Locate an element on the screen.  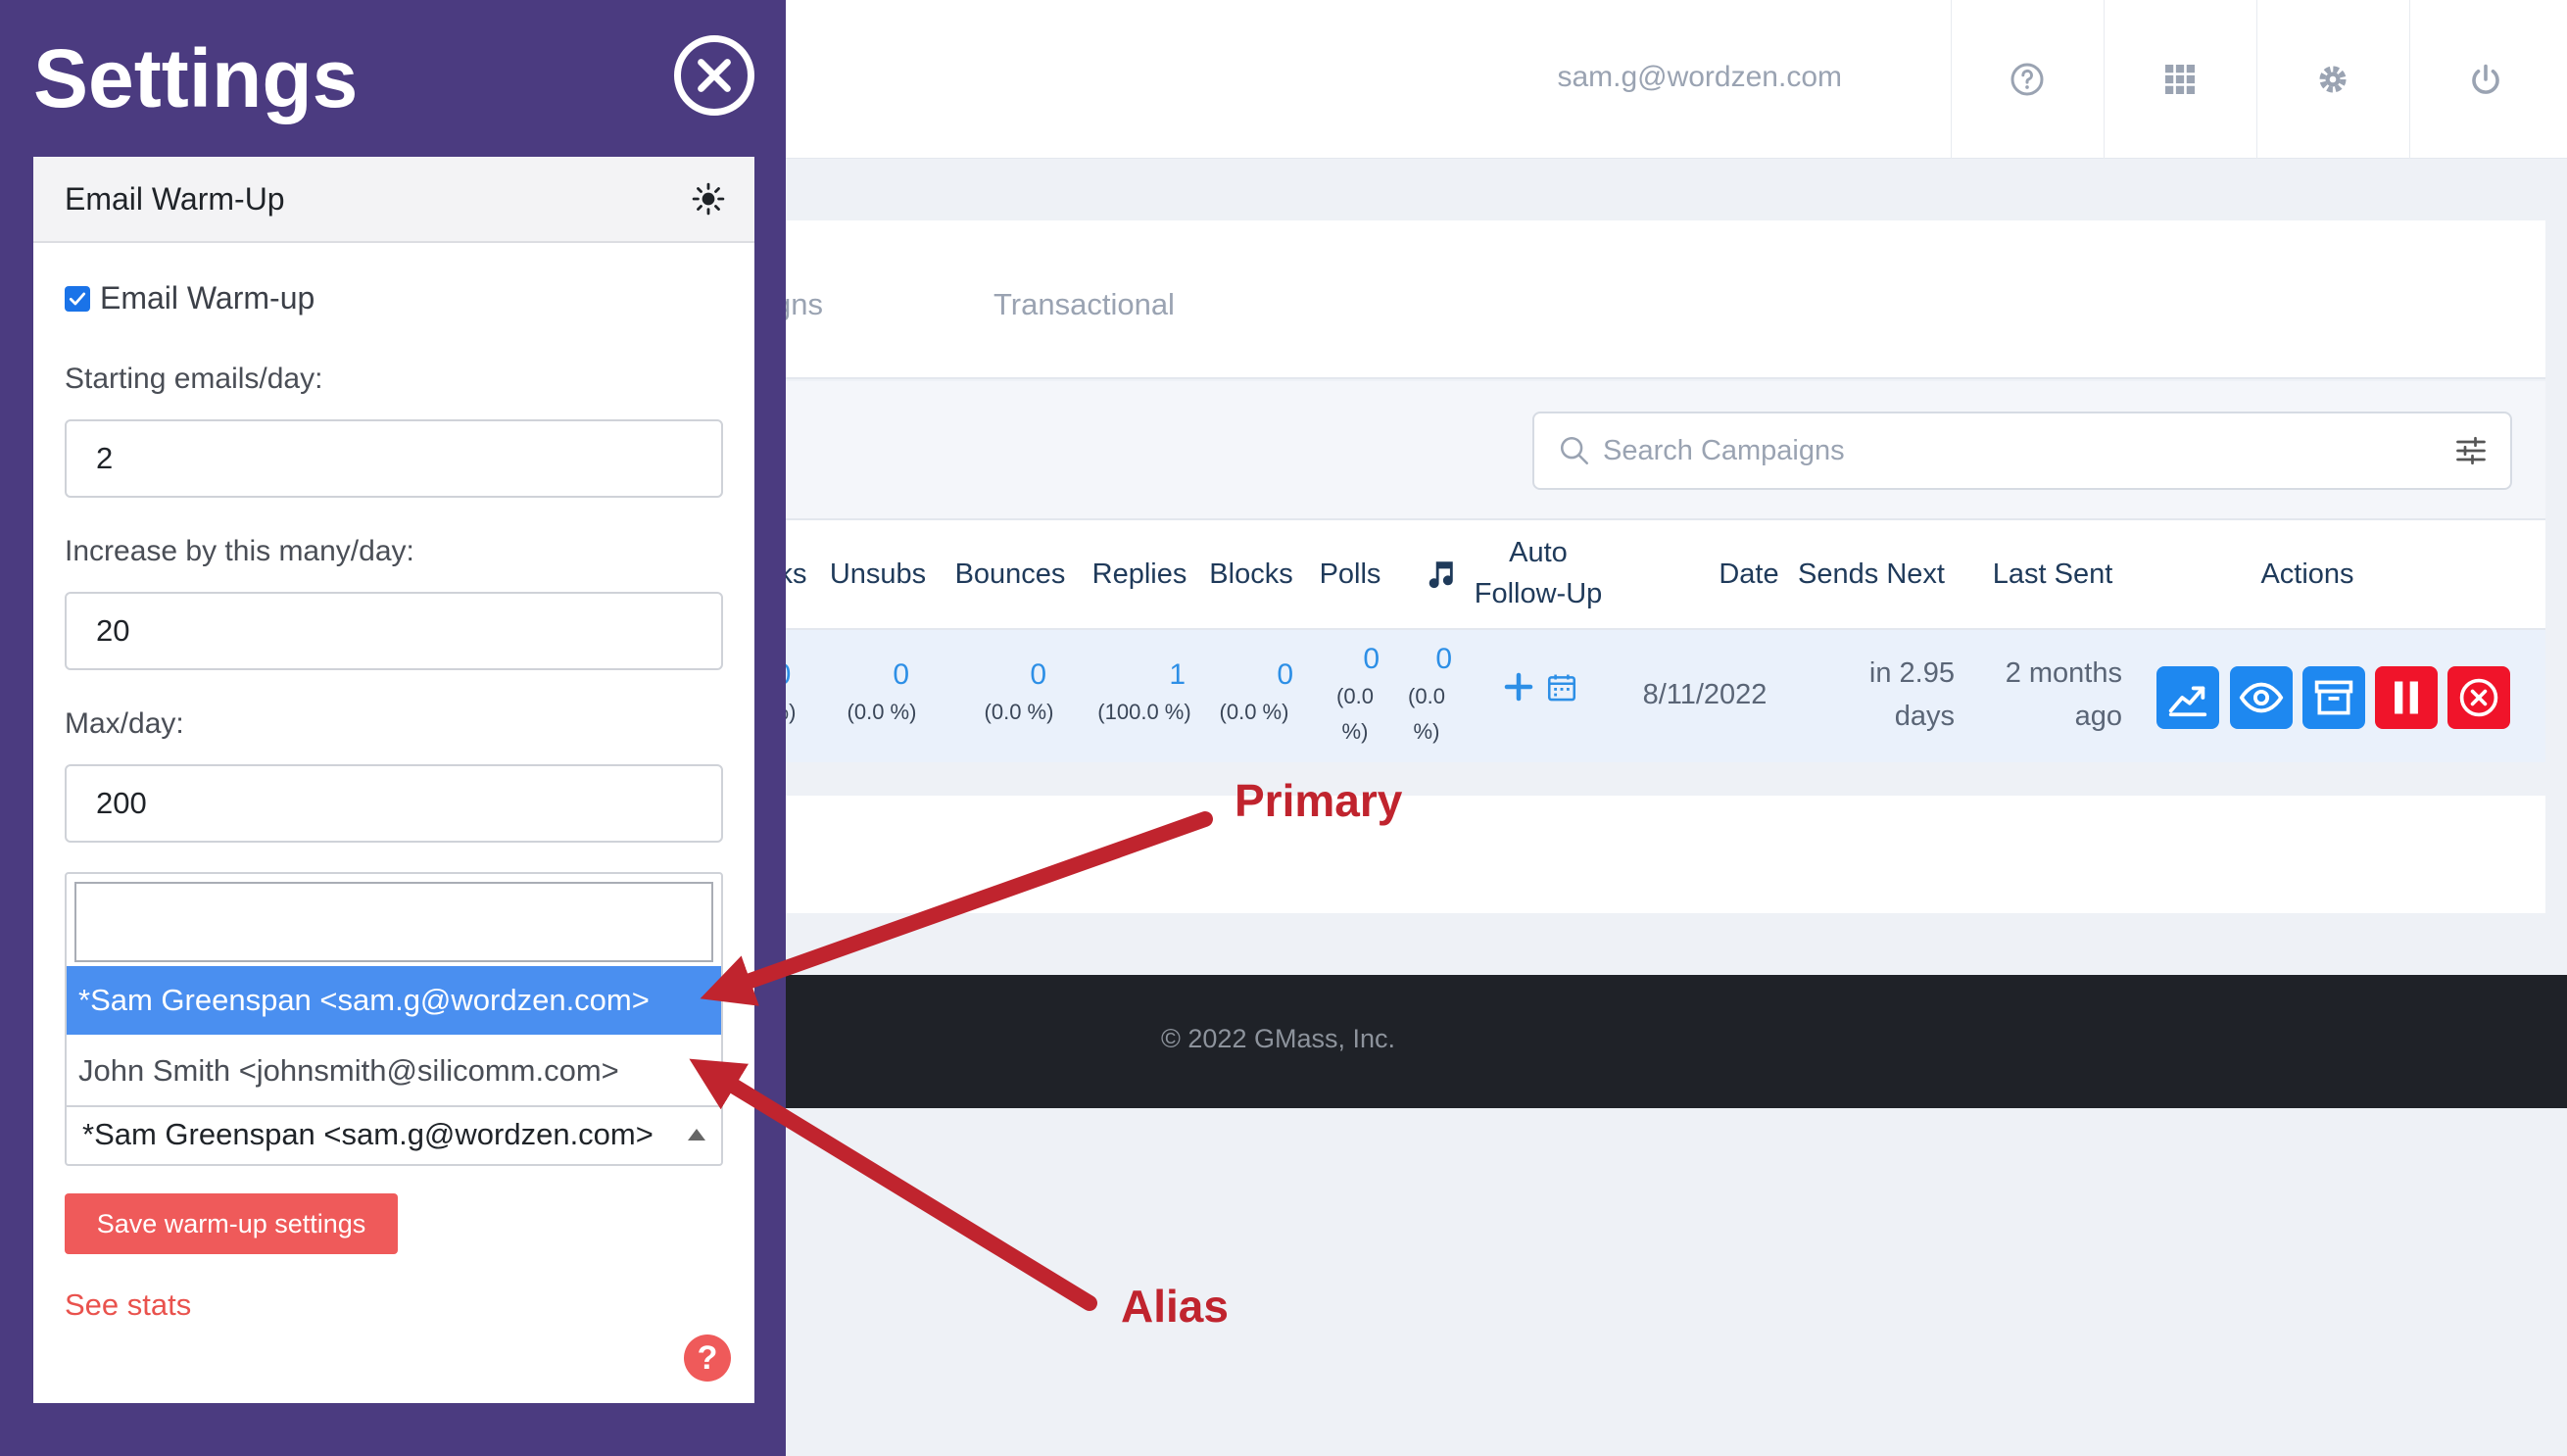
col-unsubs: Unsubs is located at coordinates (878, 574).